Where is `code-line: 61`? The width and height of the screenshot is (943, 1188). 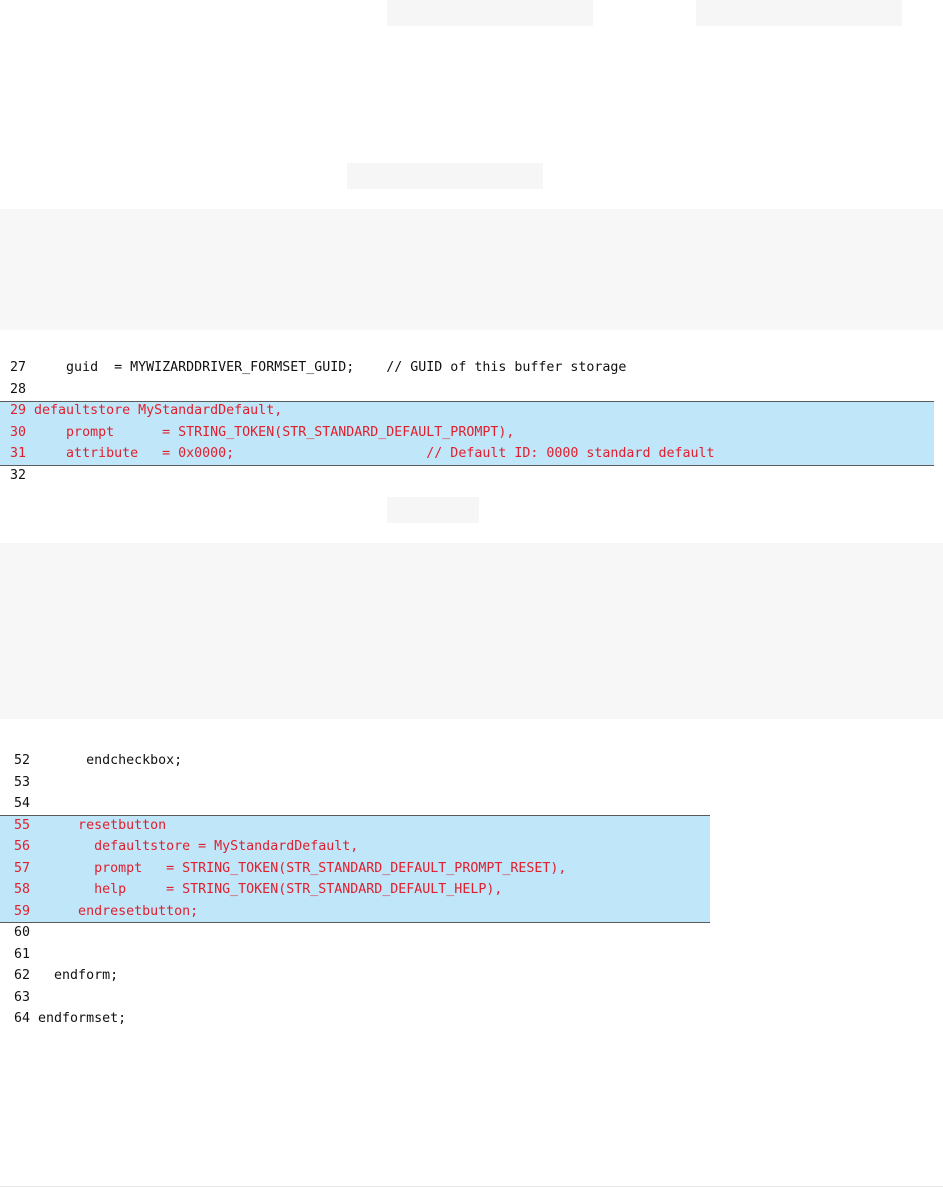
code-line: 61 is located at coordinates (364, 955).